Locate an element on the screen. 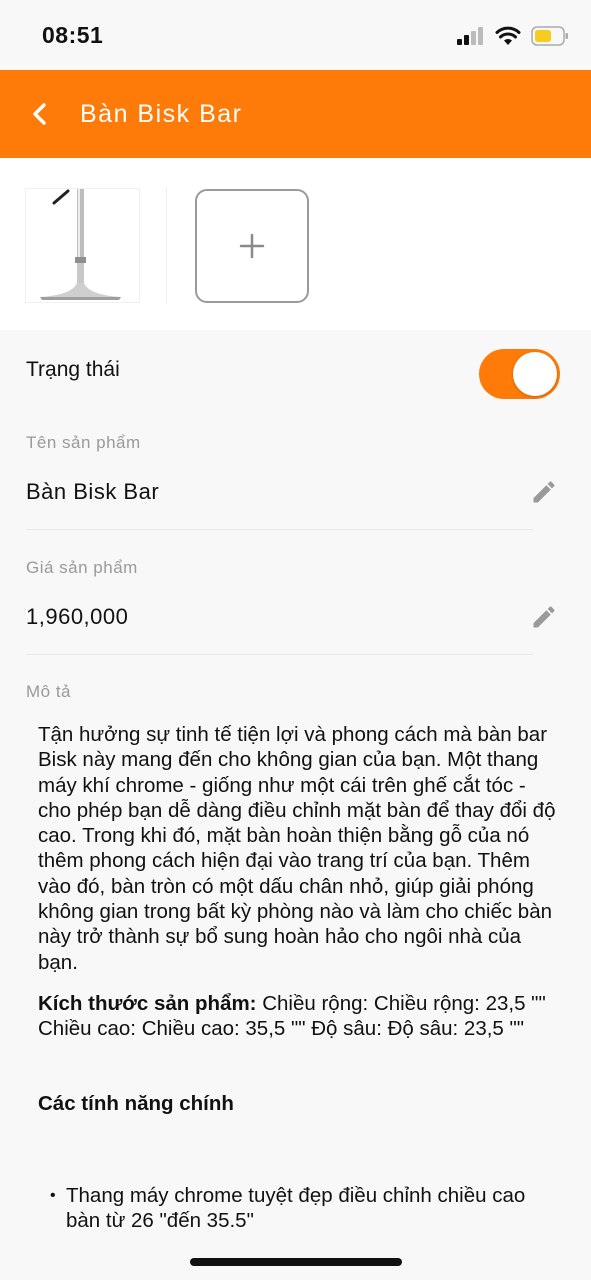  price-divider is located at coordinates (279, 654).